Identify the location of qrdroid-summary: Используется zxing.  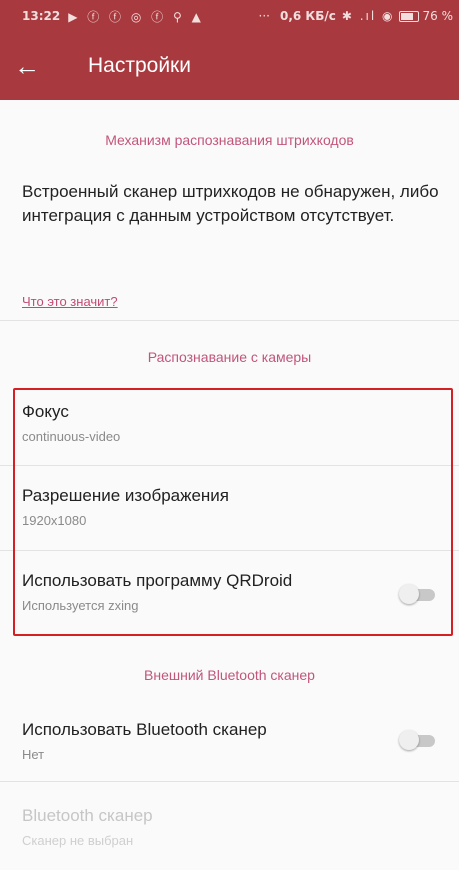
(80, 605).